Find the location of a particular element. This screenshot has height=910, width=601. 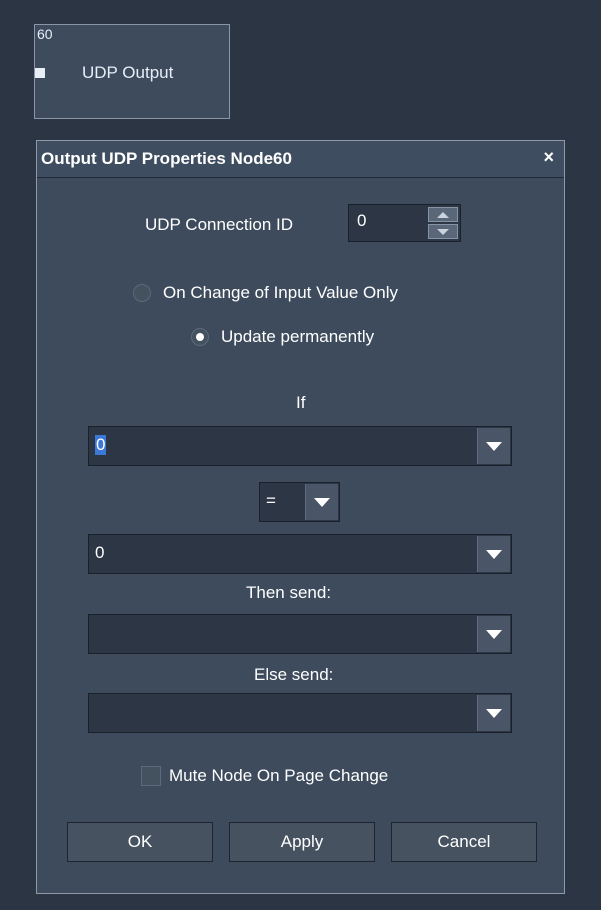

operator-combobox: = is located at coordinates (299, 502).